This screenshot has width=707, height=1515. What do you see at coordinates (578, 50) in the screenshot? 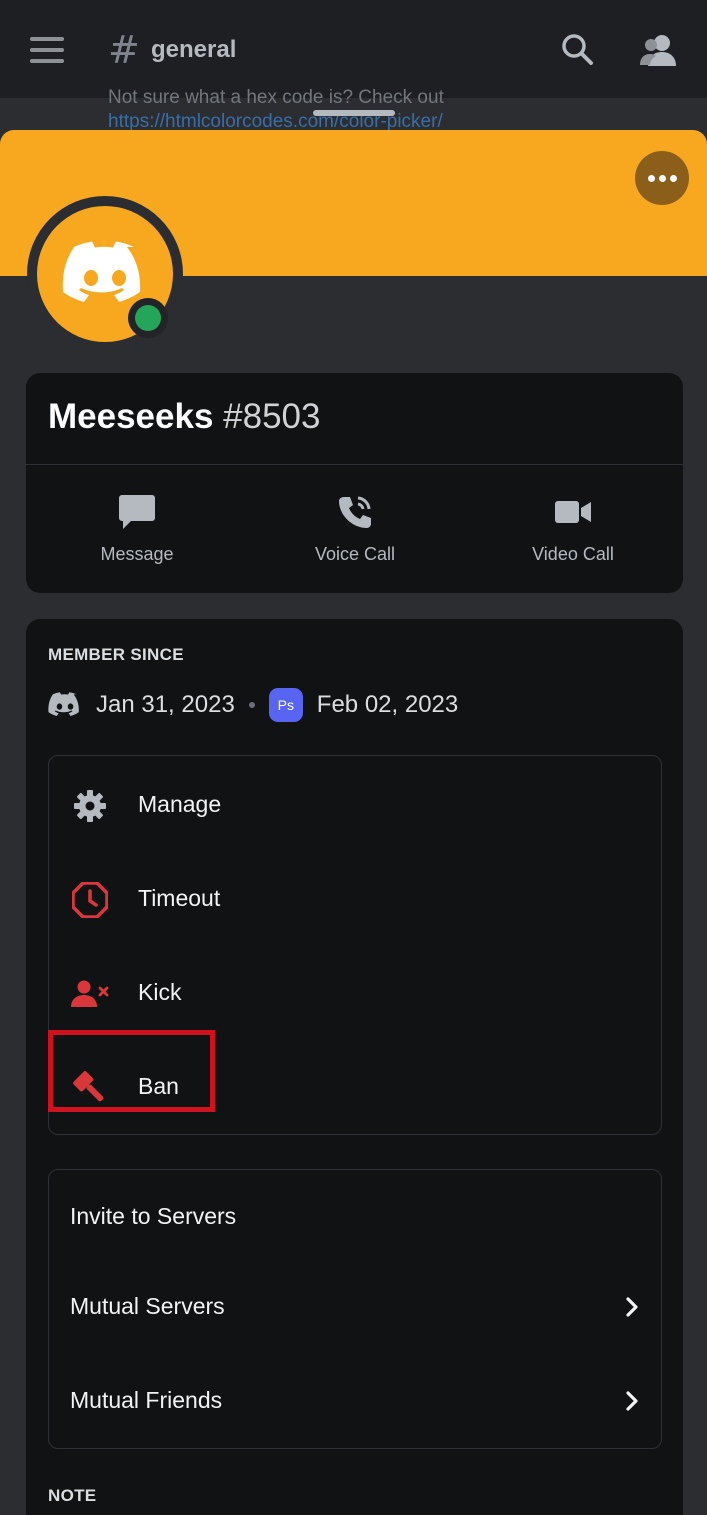
I see `search-icon` at bounding box center [578, 50].